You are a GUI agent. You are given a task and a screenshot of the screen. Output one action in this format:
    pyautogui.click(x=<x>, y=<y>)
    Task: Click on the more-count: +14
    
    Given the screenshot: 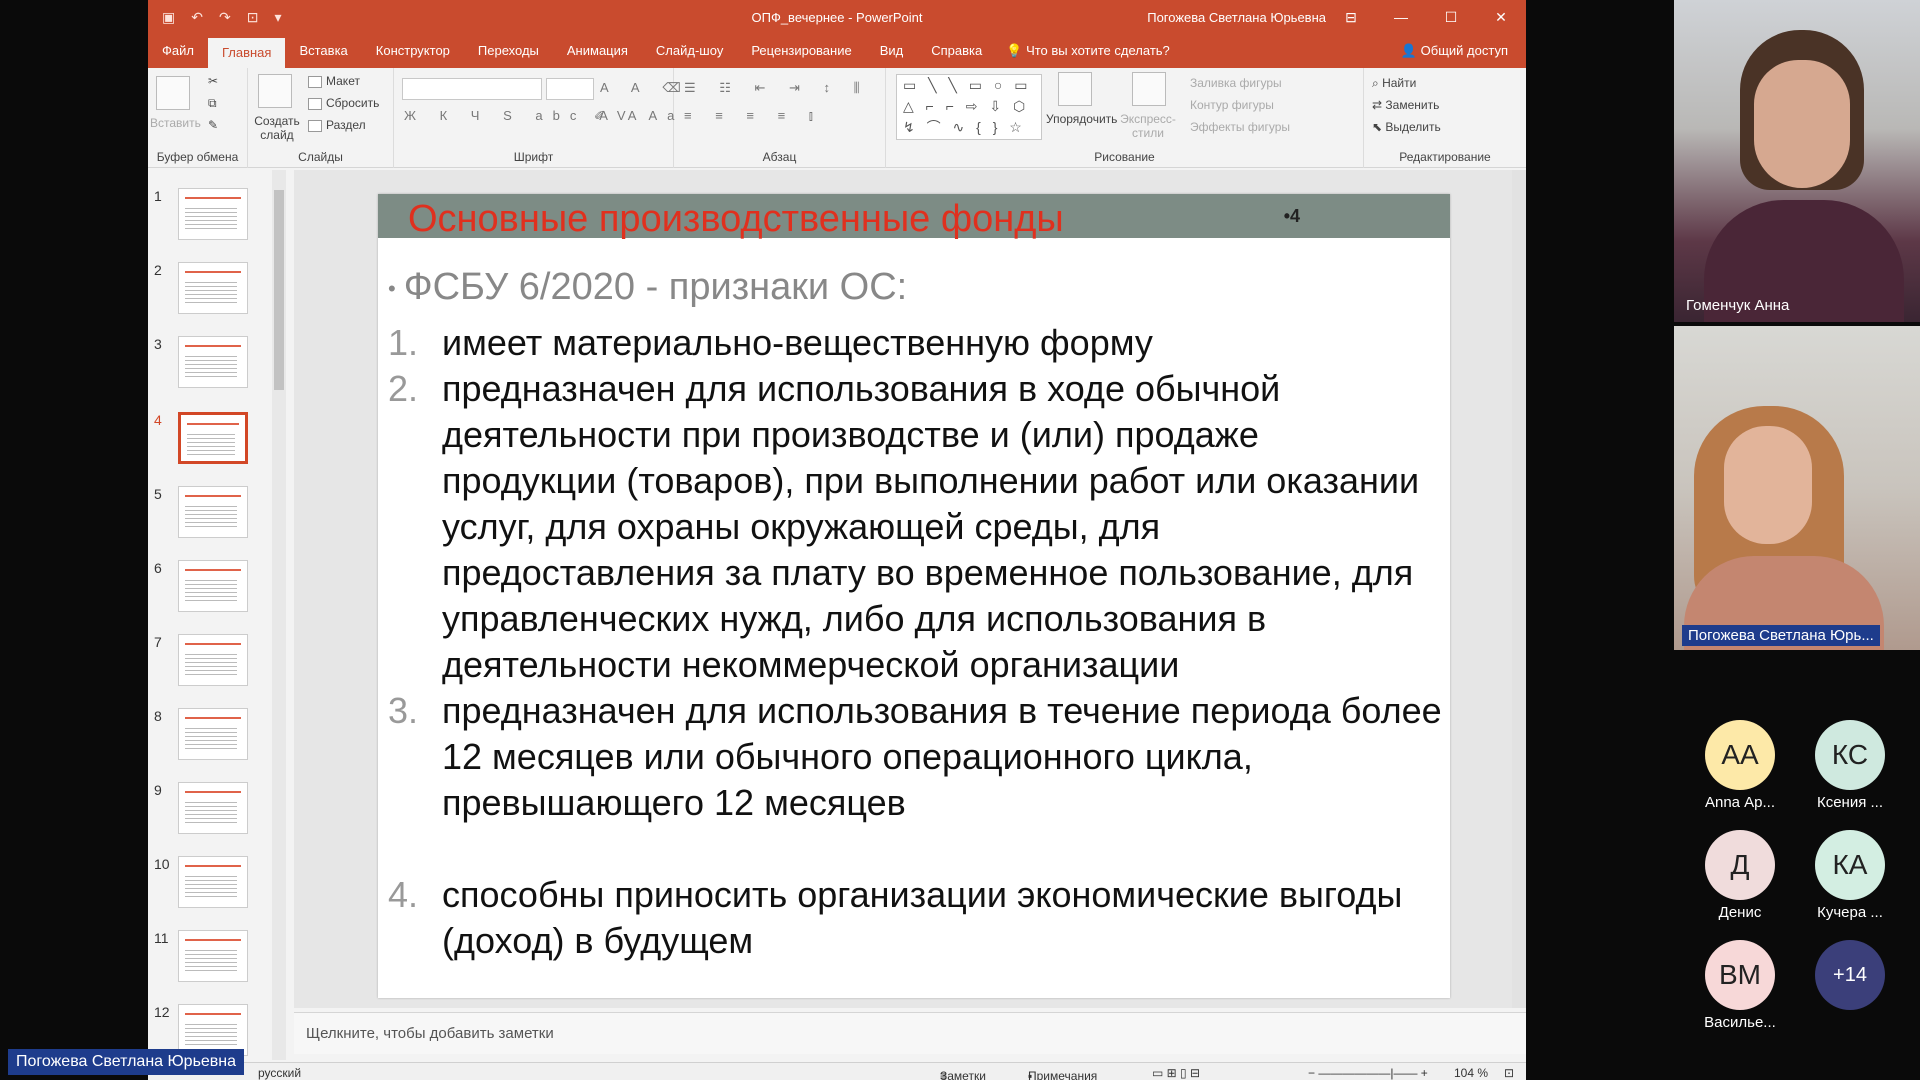 What is the action you would take?
    pyautogui.click(x=1850, y=975)
    